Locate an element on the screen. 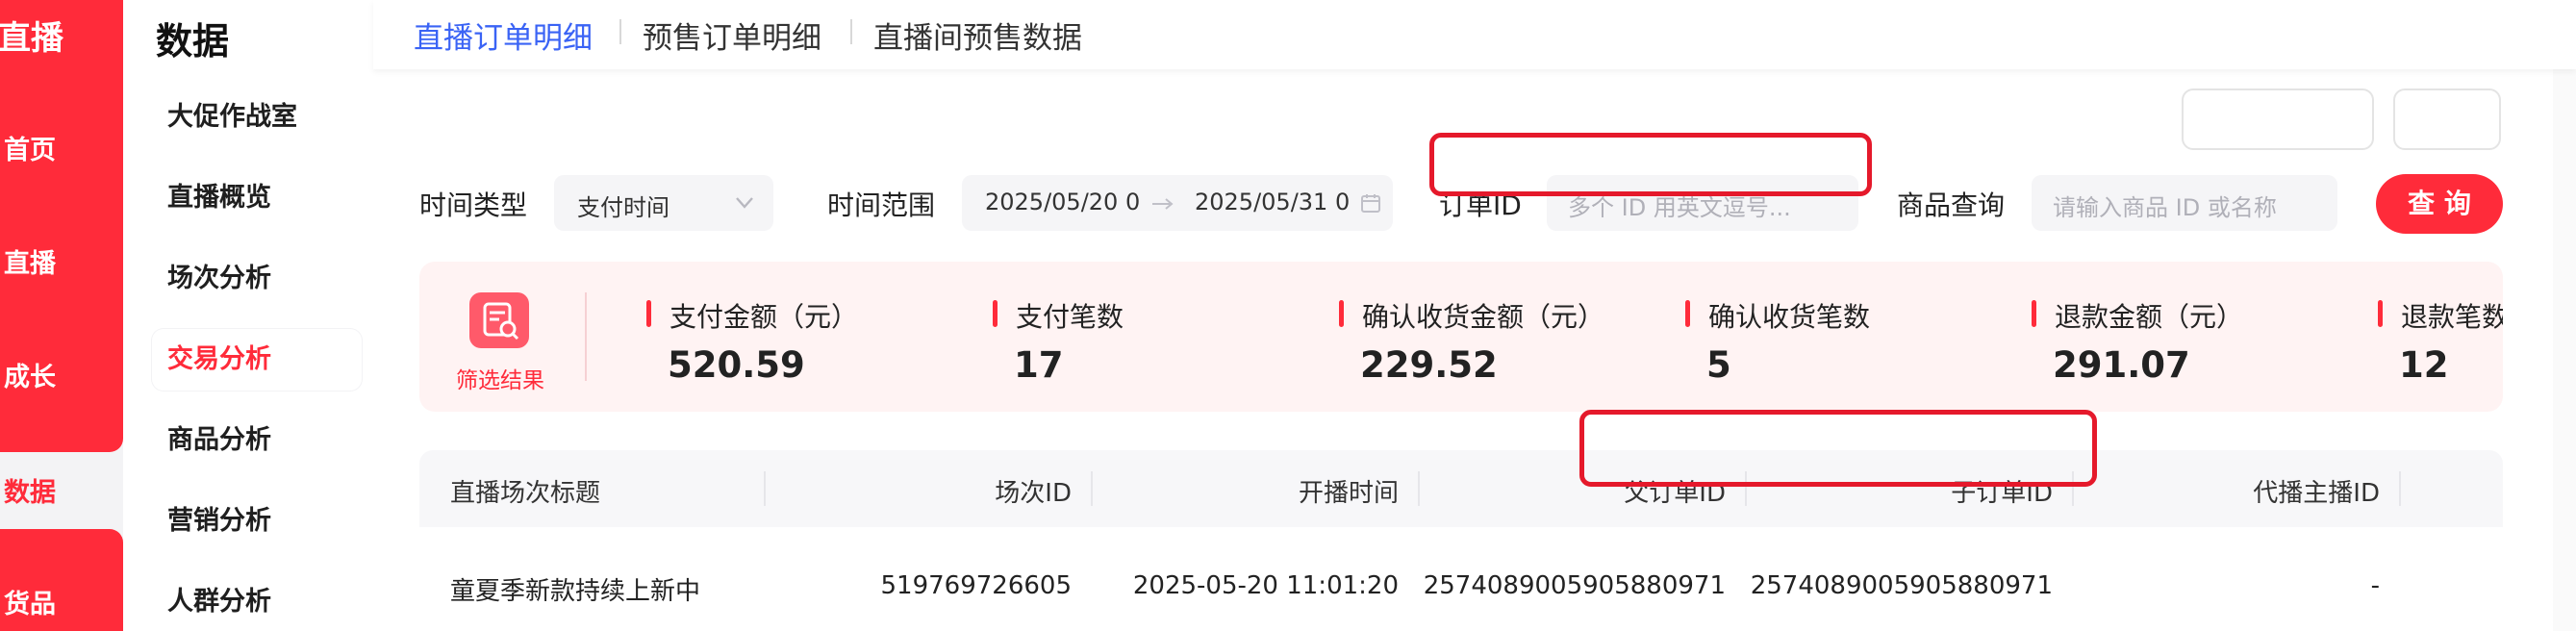 The image size is (2576, 631). rail-item-growth: 成长 is located at coordinates (30, 374).